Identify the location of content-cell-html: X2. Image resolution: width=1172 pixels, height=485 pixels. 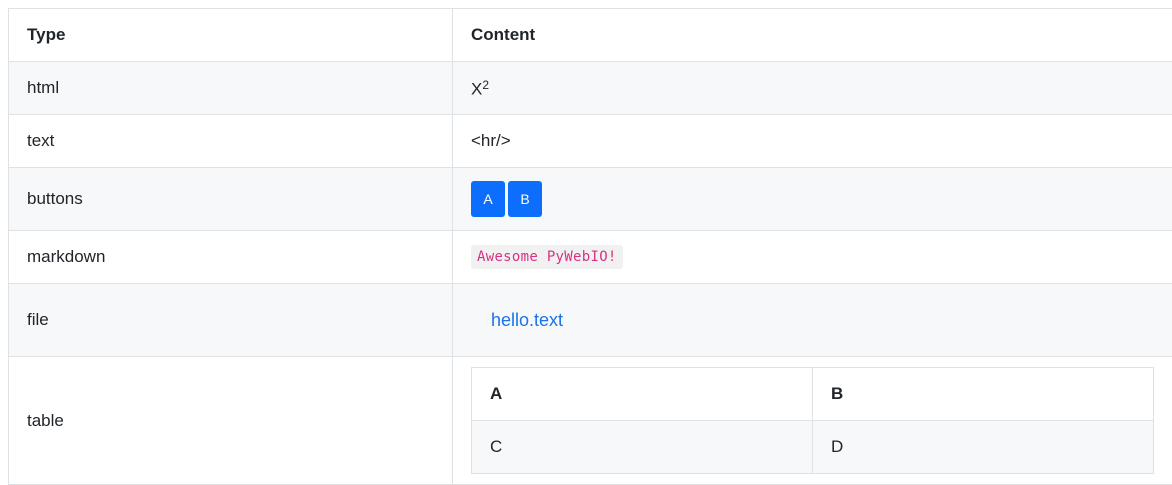
(812, 88).